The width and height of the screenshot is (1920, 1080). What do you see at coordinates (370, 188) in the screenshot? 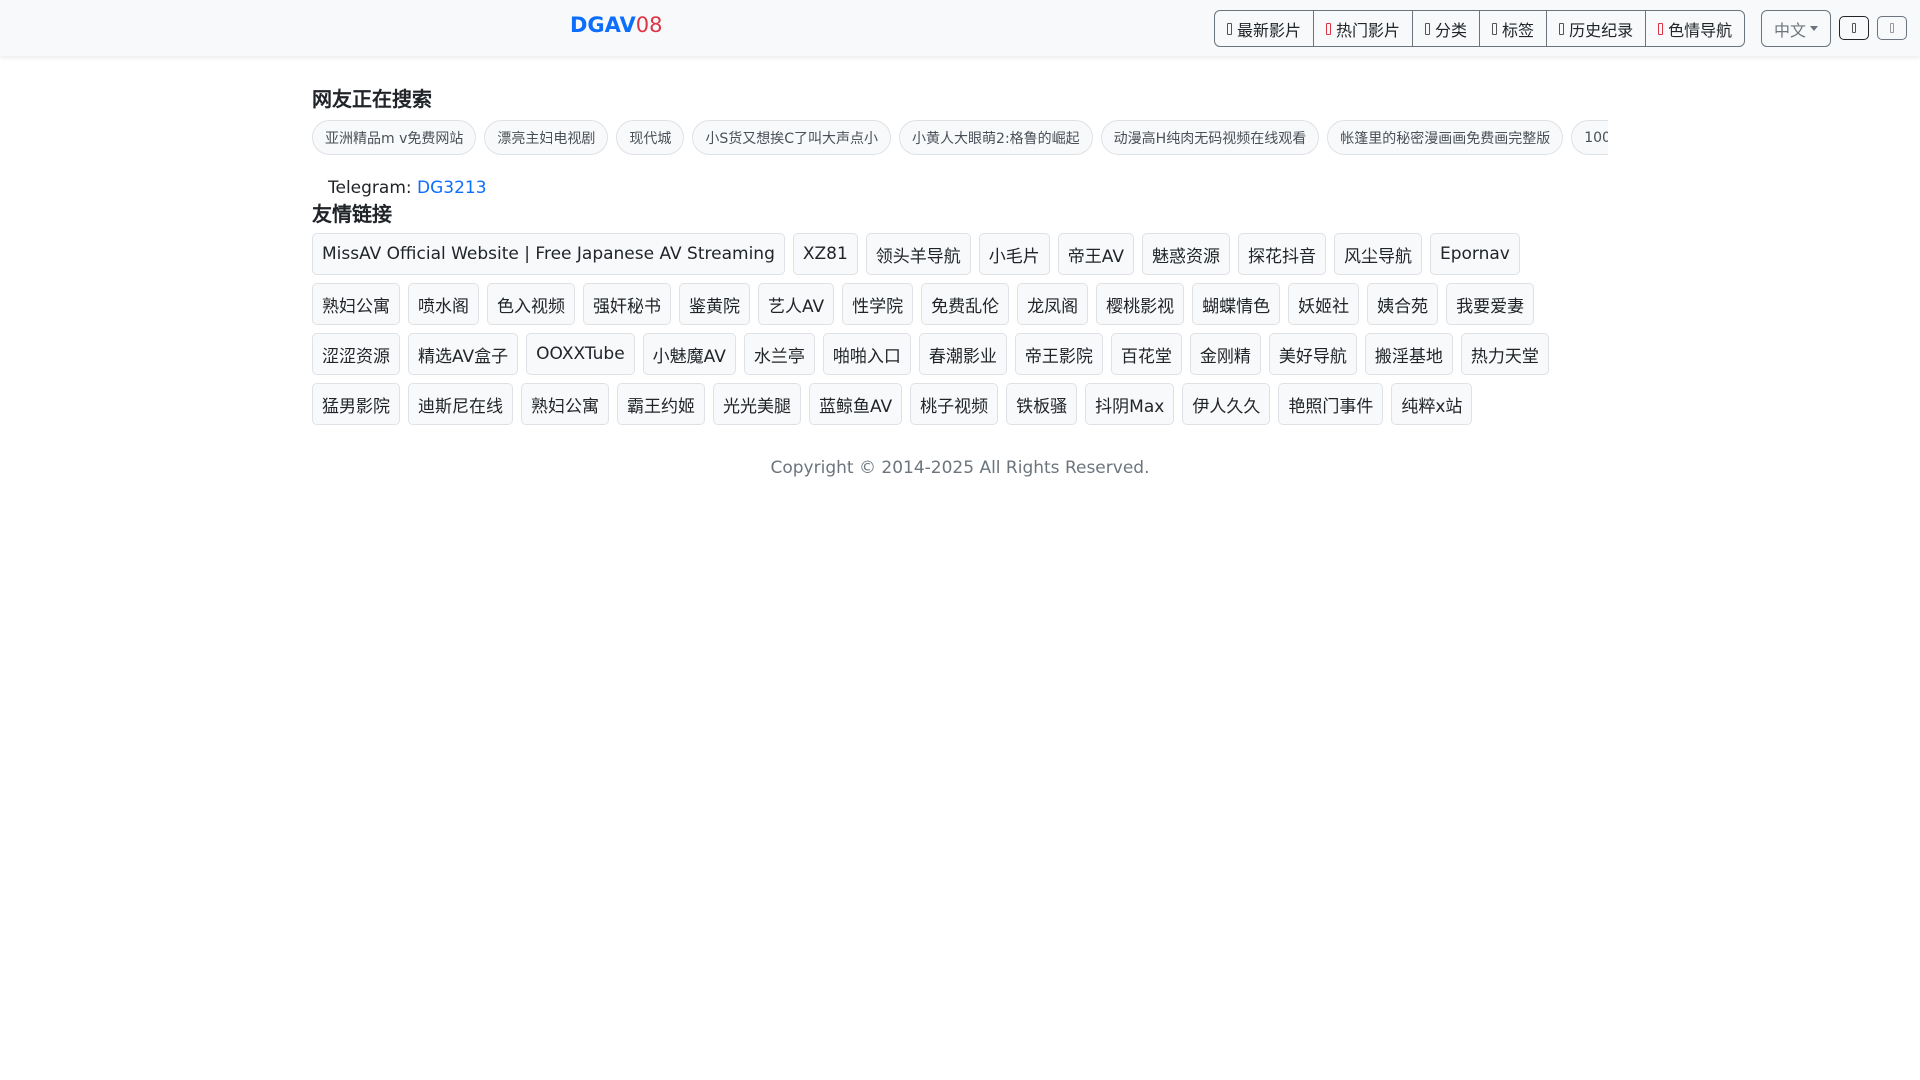
I see `telegram-label: Telegram:` at bounding box center [370, 188].